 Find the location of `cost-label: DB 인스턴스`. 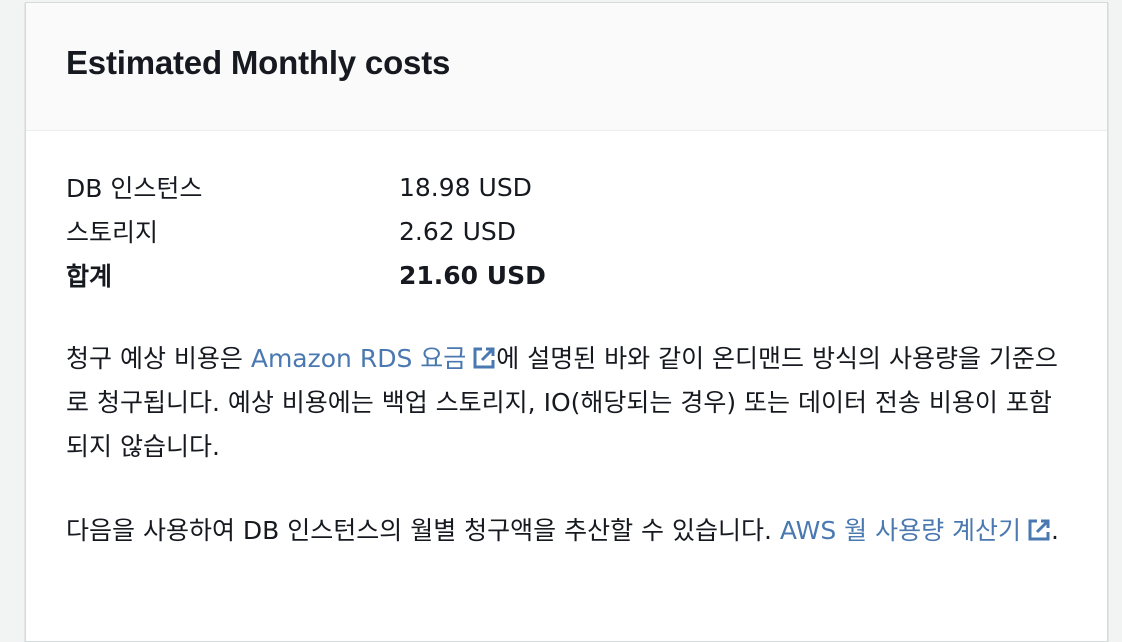

cost-label: DB 인스턴스 is located at coordinates (134, 188).